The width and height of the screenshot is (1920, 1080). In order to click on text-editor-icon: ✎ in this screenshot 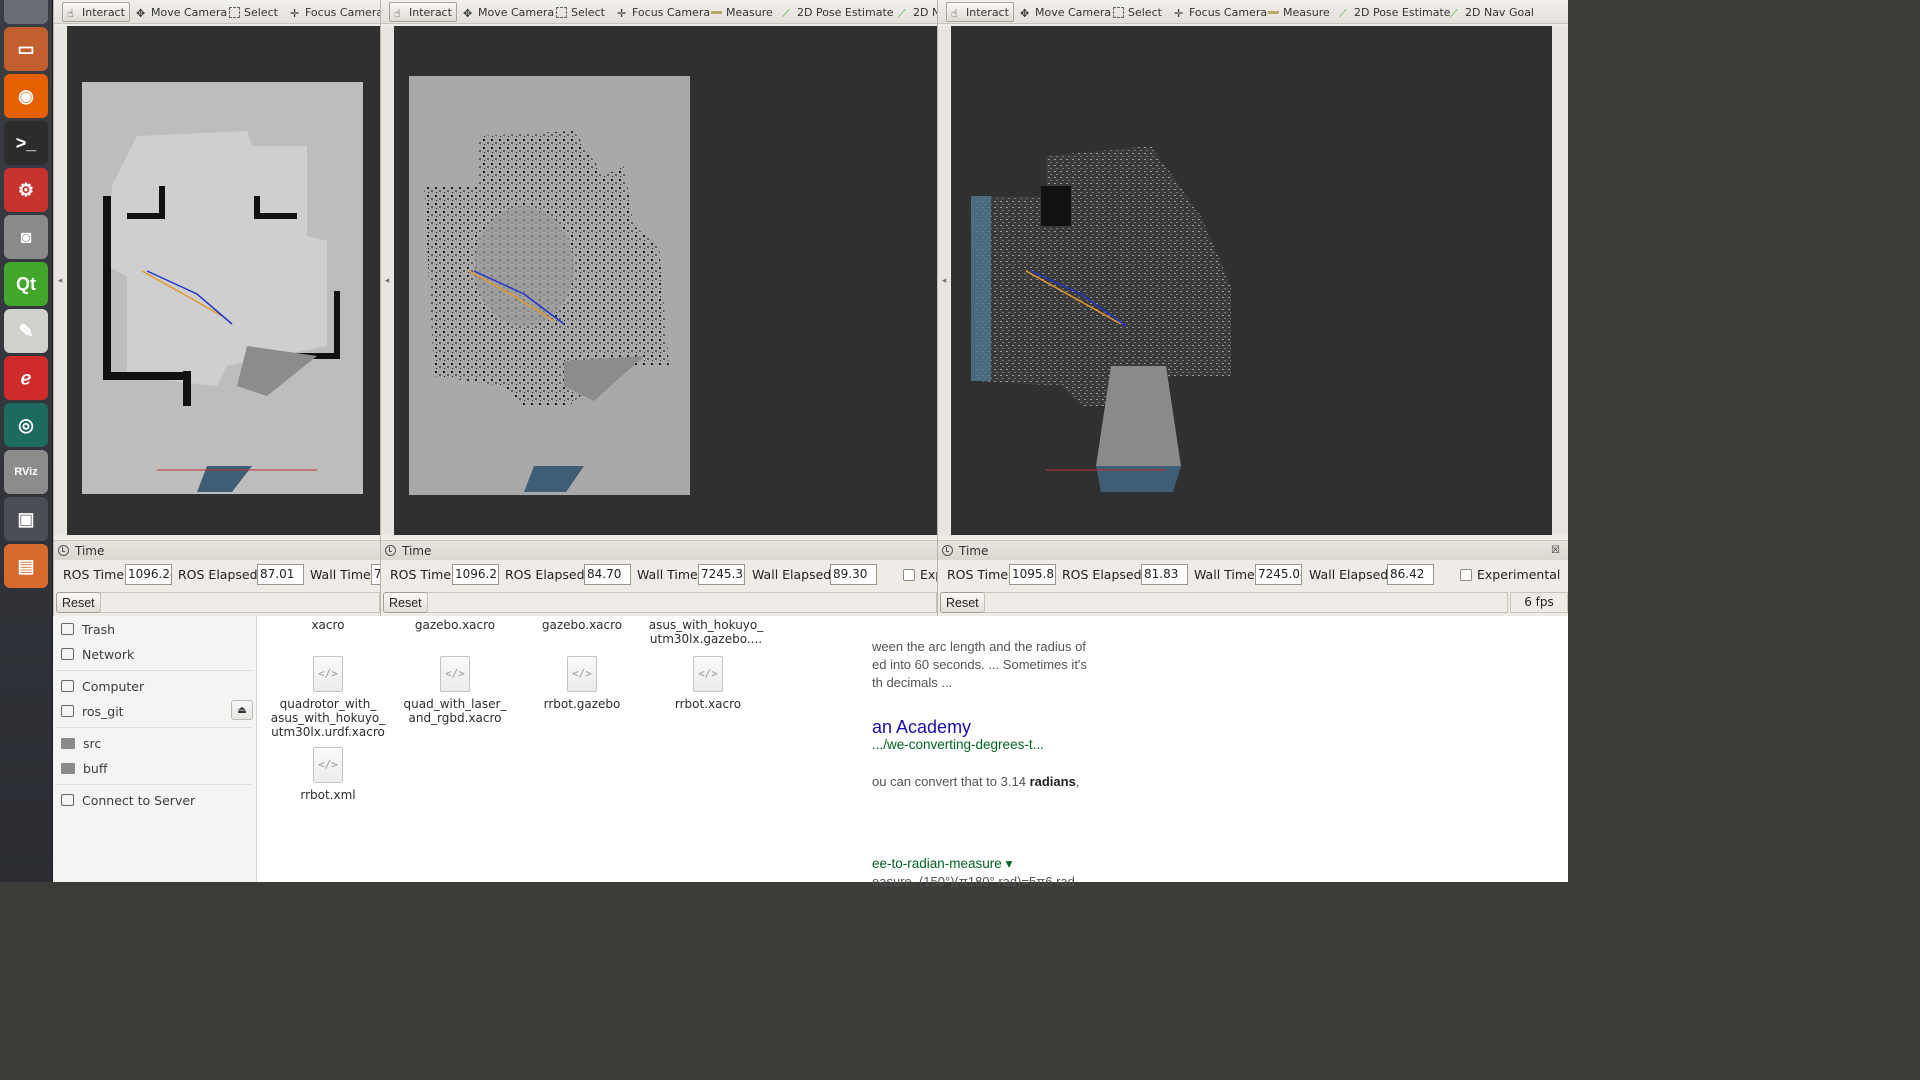, I will do `click(26, 331)`.